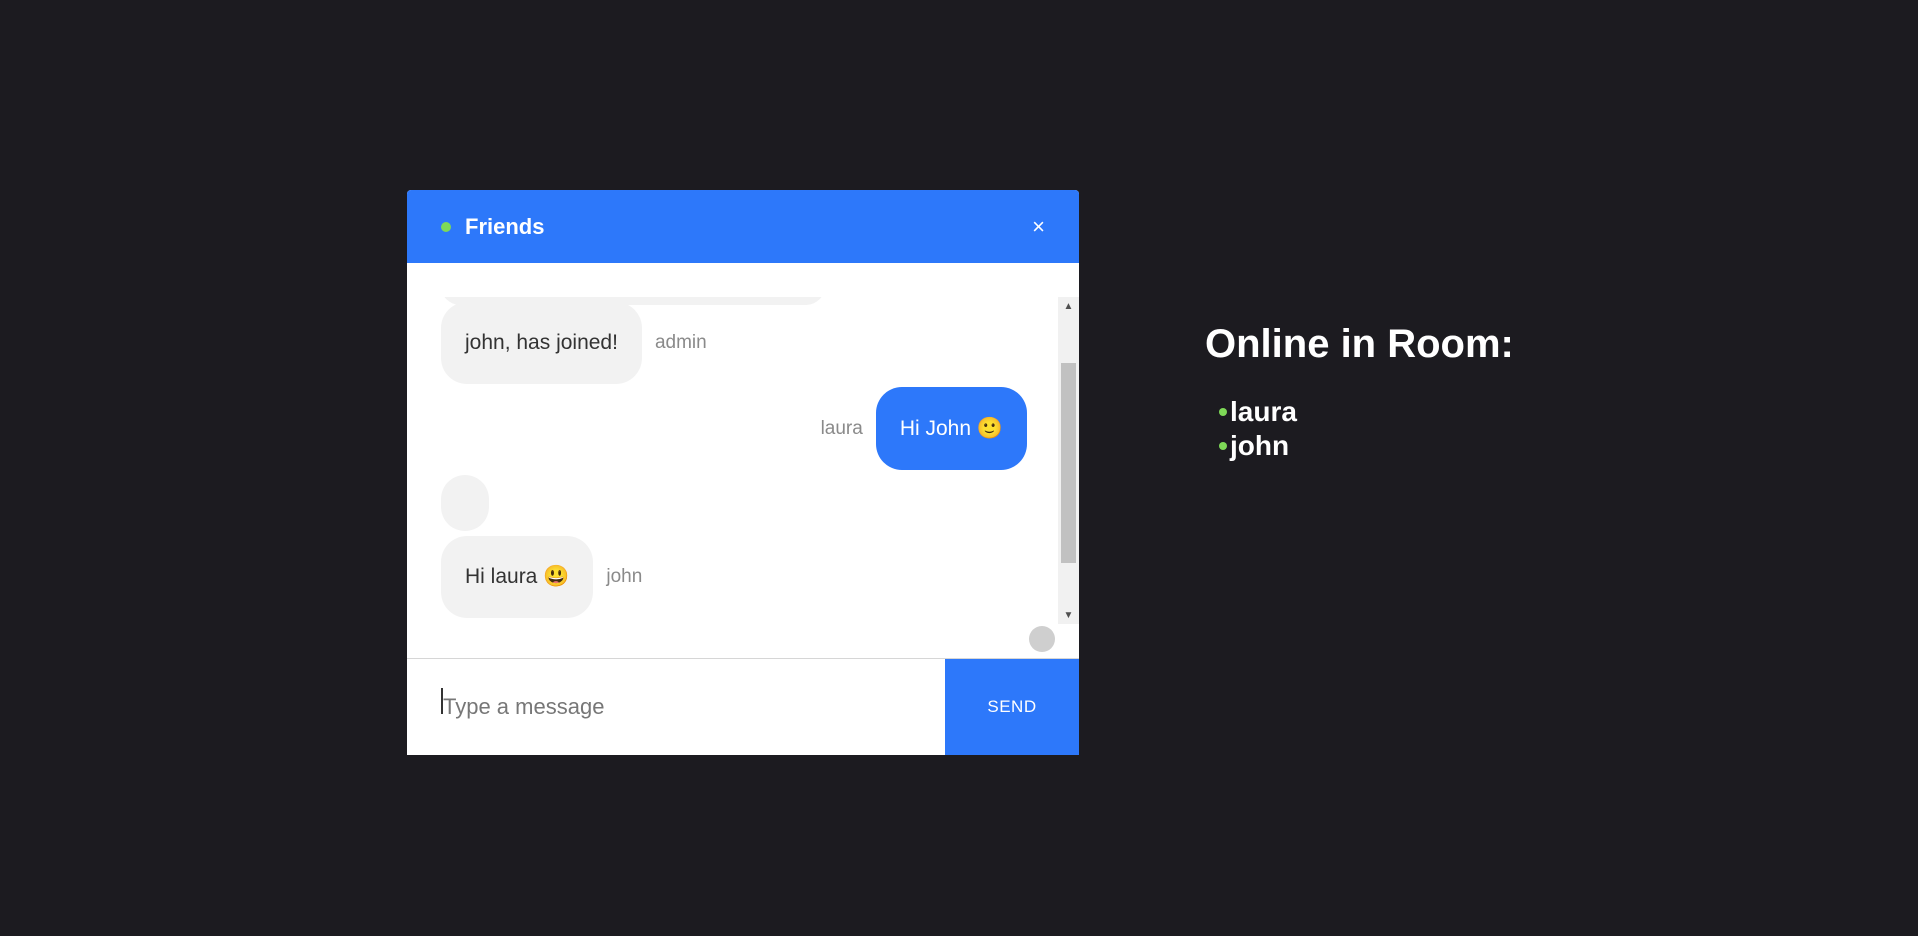 This screenshot has width=1918, height=936. I want to click on chat-header: Friends ×, so click(743, 226).